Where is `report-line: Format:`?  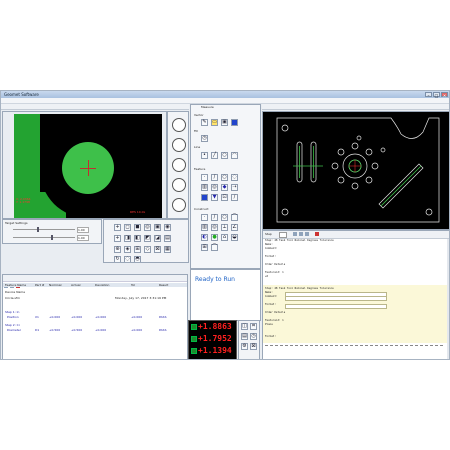
report-line: Format: is located at coordinates (270, 304).